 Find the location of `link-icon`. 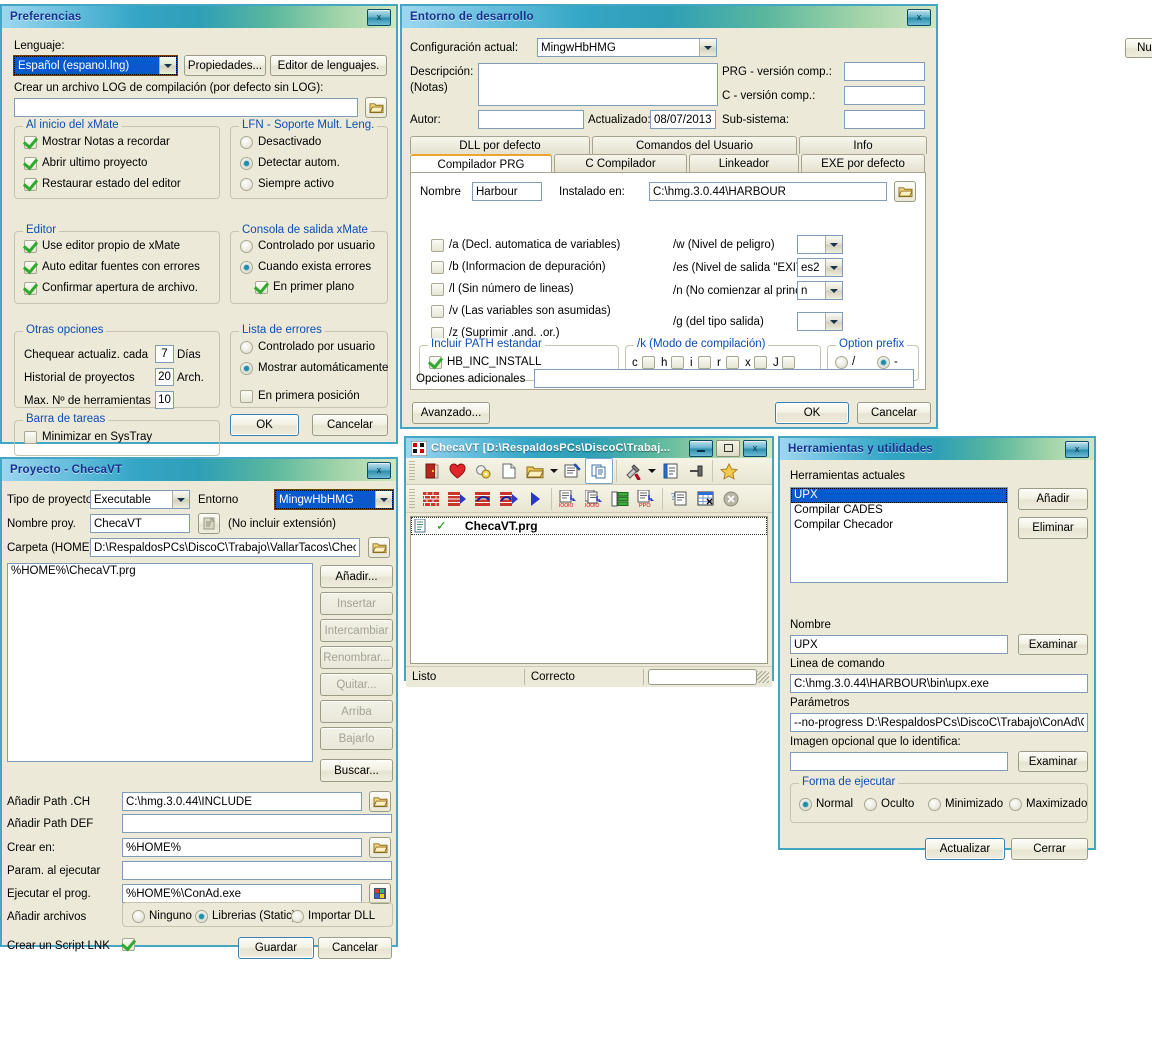

link-icon is located at coordinates (620, 499).